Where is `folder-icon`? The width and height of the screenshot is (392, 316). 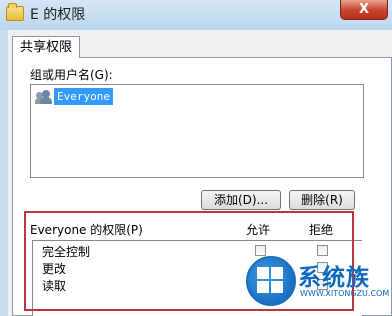
folder-icon is located at coordinates (15, 12).